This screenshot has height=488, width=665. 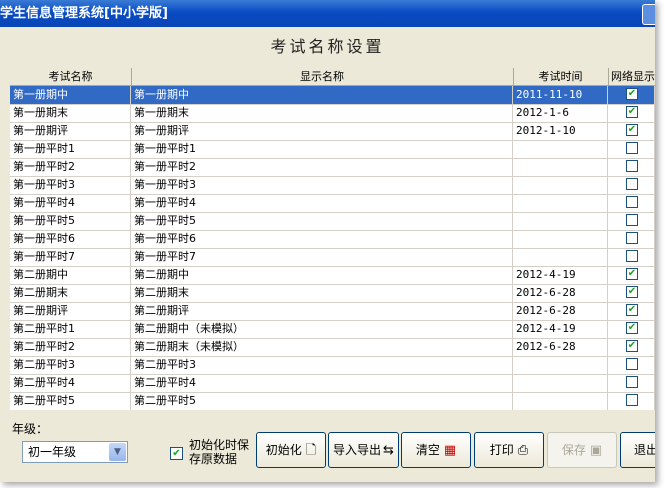 I want to click on cell-display-name: 第二册期中（未模拟）, so click(x=322, y=329).